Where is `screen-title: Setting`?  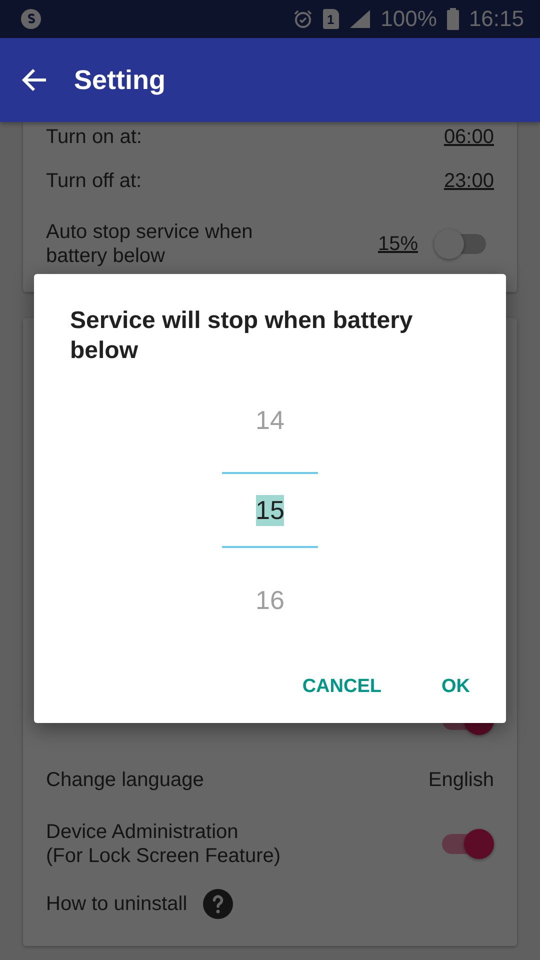 screen-title: Setting is located at coordinates (120, 80).